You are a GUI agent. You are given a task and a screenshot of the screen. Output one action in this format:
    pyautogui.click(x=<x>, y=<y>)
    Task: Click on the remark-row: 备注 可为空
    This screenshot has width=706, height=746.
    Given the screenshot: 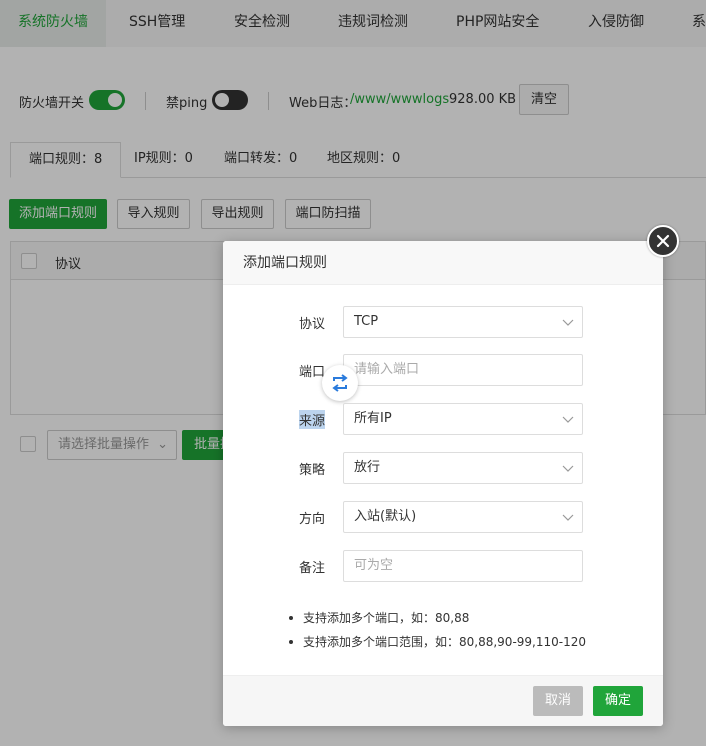 What is the action you would take?
    pyautogui.click(x=443, y=566)
    